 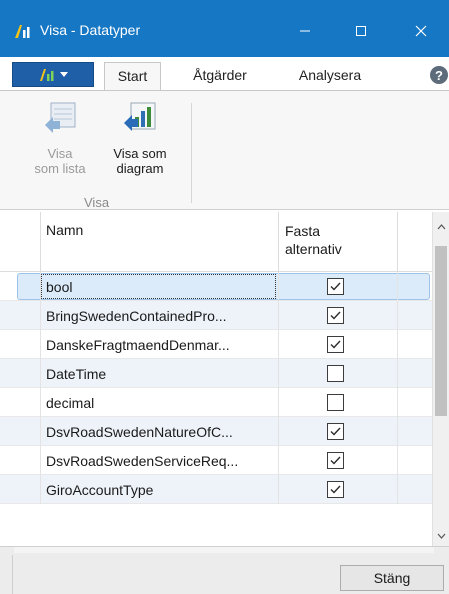 I want to click on tab-actions: Åtgärder, so click(x=220, y=76).